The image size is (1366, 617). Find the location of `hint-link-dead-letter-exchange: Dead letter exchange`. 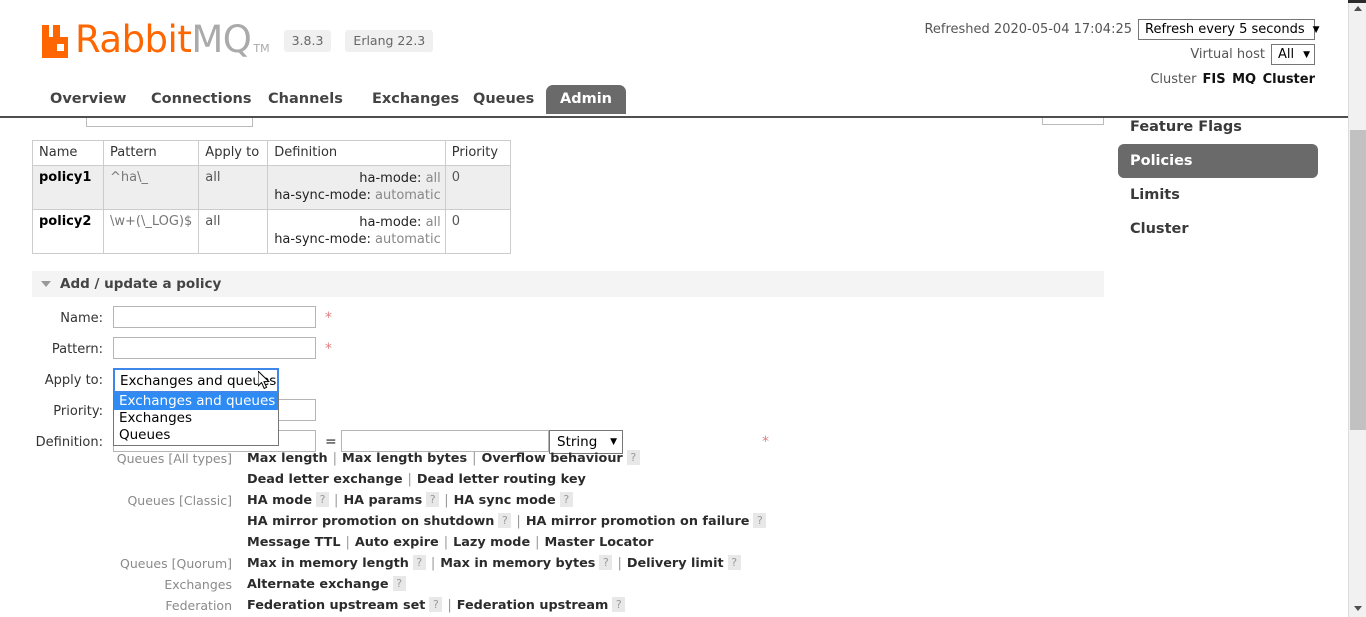

hint-link-dead-letter-exchange: Dead letter exchange is located at coordinates (325, 479).